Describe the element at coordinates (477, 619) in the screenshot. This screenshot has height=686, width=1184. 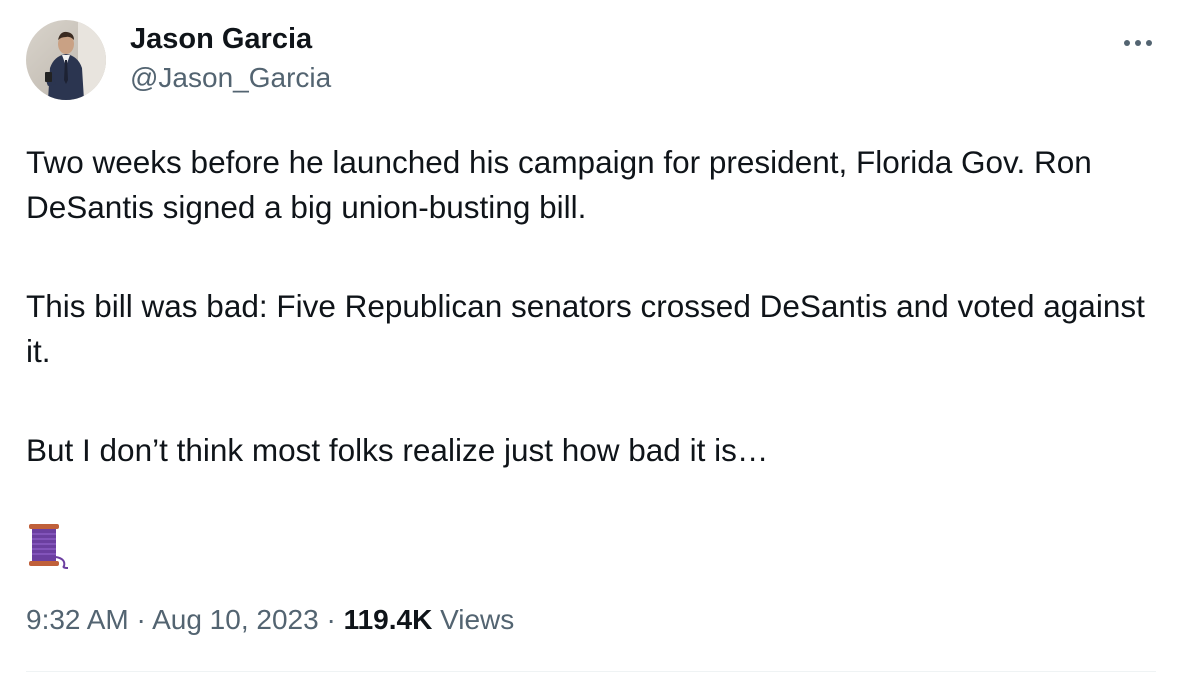
I see `views-label: Views` at that location.